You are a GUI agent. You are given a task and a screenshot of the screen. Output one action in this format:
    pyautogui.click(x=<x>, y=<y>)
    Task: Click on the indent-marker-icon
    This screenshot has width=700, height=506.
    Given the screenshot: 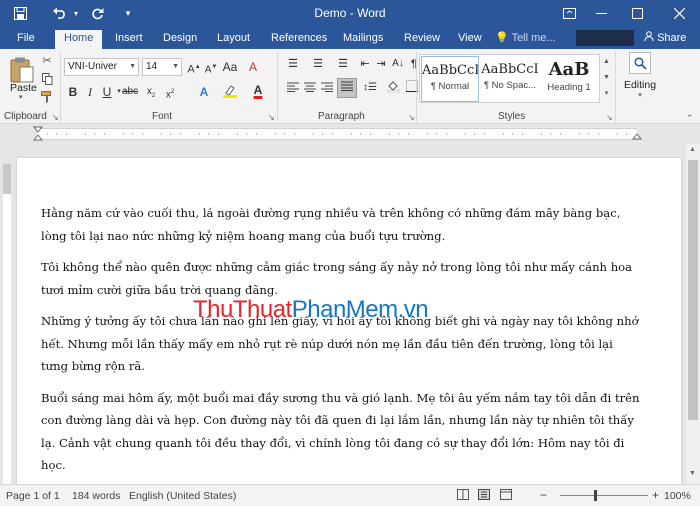 What is the action you would take?
    pyautogui.click(x=38, y=134)
    